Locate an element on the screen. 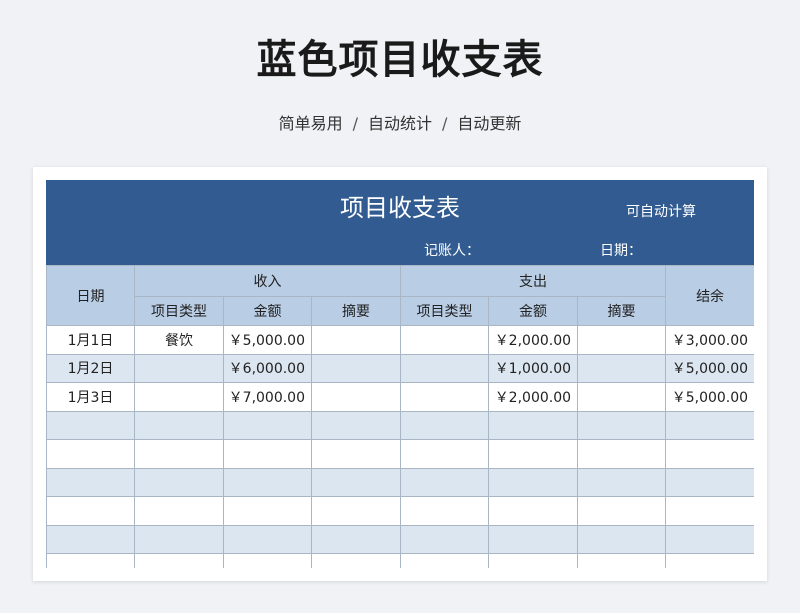 The width and height of the screenshot is (800, 613). header-balance: 结余 is located at coordinates (709, 295).